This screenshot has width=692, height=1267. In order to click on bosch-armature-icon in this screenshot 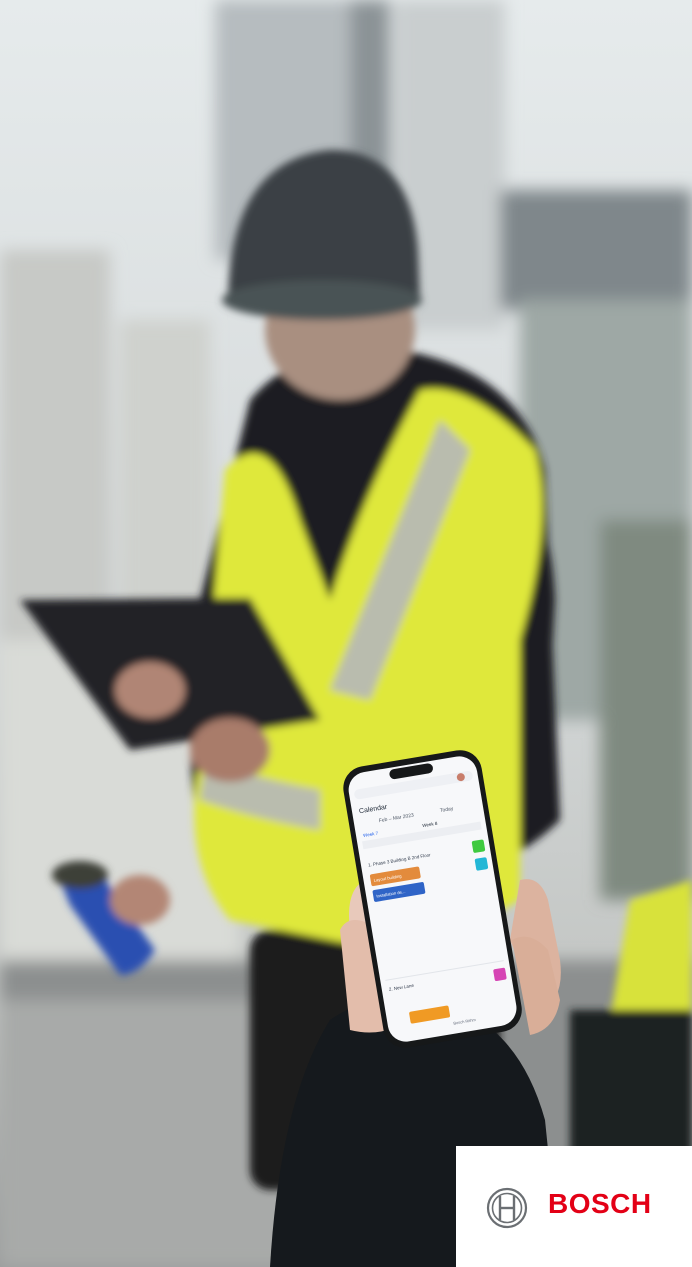, I will do `click(507, 1208)`.